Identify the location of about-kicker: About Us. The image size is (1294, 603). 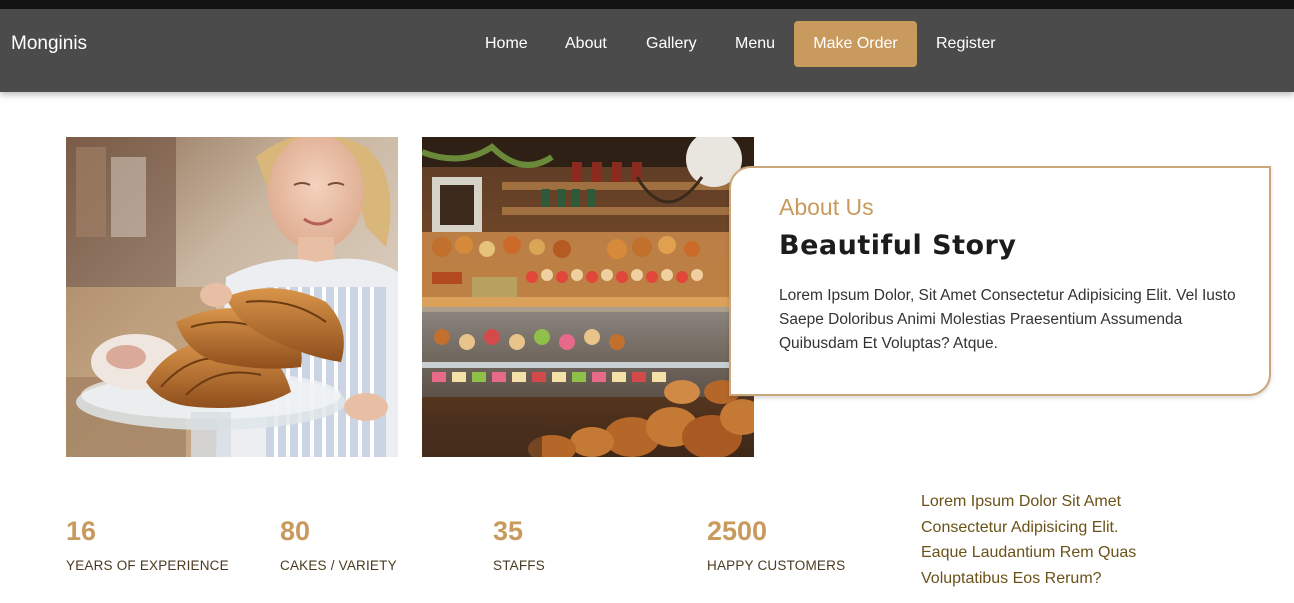
(826, 207).